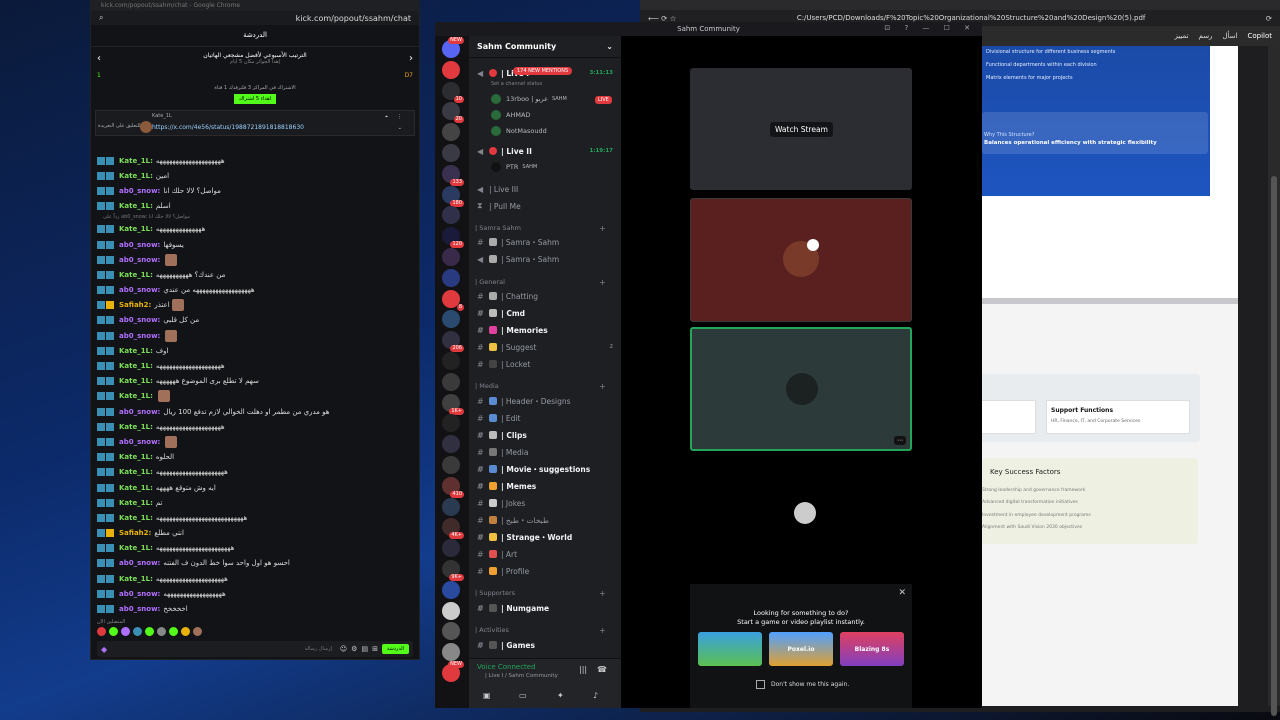 Image resolution: width=1280 pixels, height=720 pixels. What do you see at coordinates (256, 381) in the screenshot?
I see `chat-message: Kate_1L: سهم لا تطلع برى الموضوع ههههههه` at bounding box center [256, 381].